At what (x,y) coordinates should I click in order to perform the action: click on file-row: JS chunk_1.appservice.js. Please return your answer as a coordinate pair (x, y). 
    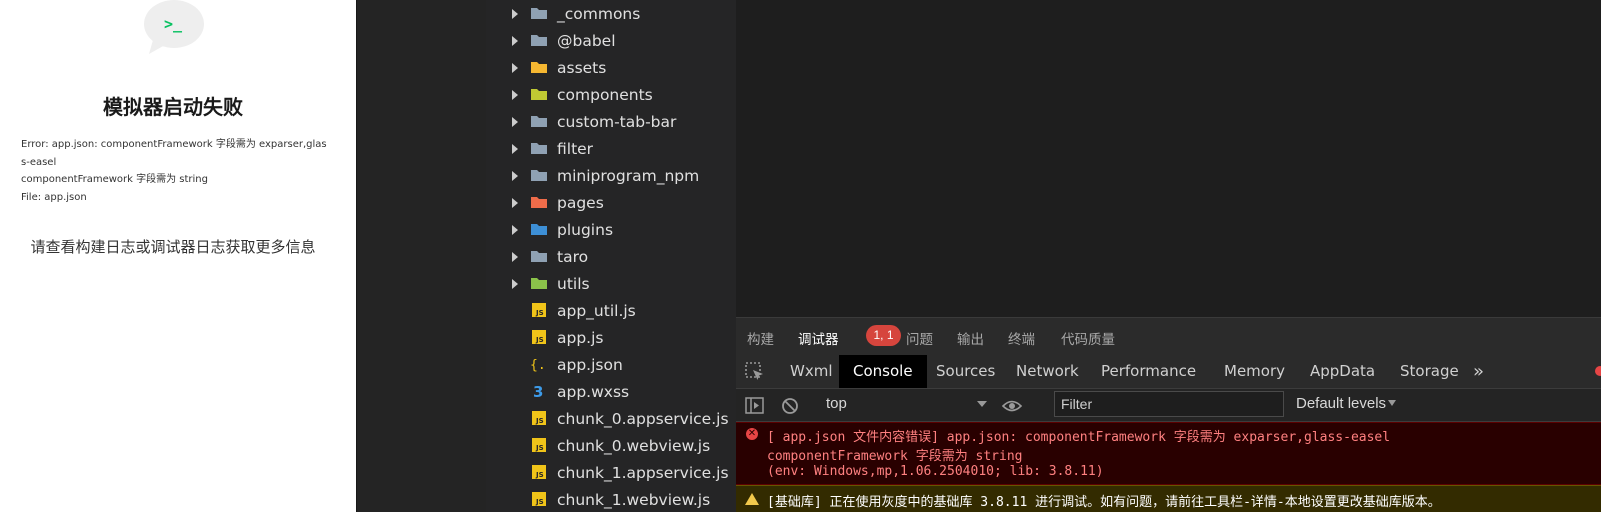
    Looking at the image, I should click on (611, 472).